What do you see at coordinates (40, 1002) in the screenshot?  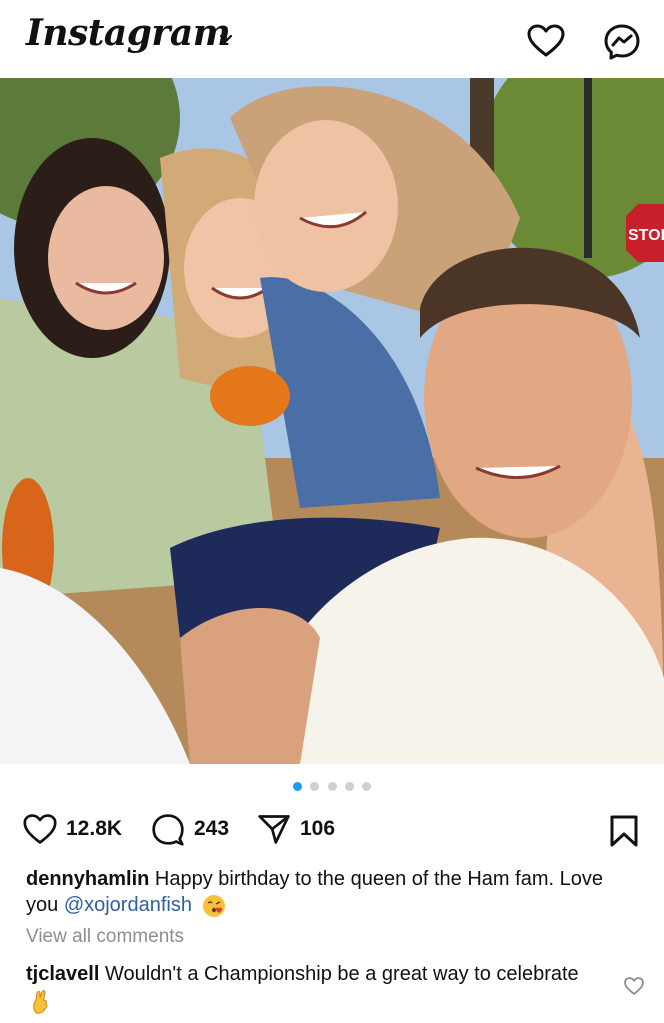 I see `crossed-fingers-emoji` at bounding box center [40, 1002].